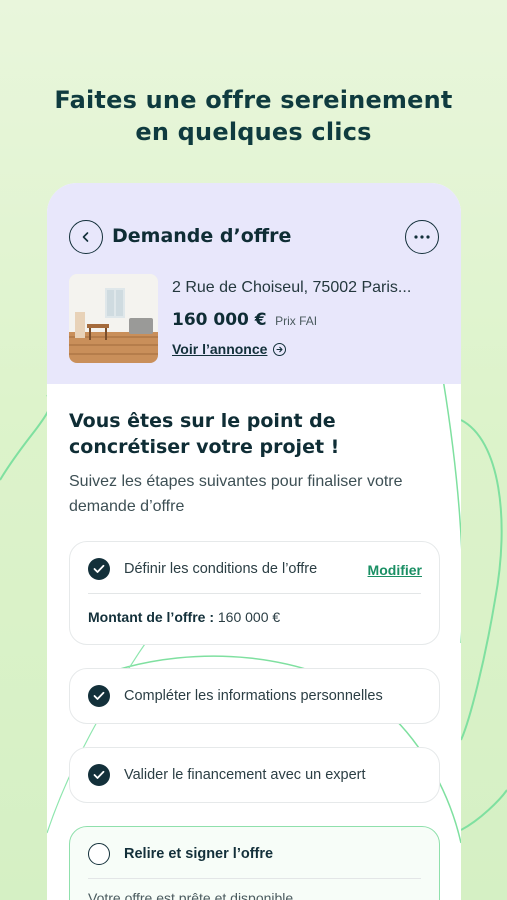 The height and width of the screenshot is (900, 507). I want to click on price-note: Prix FAI, so click(296, 321).